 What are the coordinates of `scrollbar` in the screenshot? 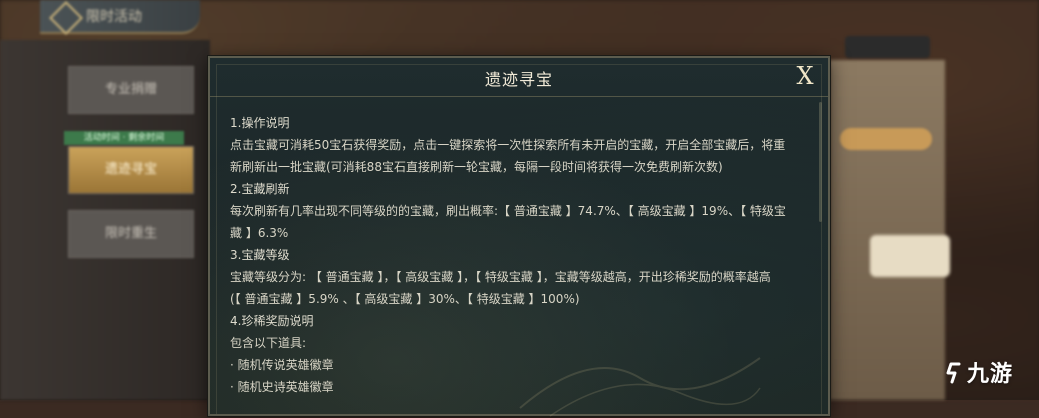 It's located at (820, 162).